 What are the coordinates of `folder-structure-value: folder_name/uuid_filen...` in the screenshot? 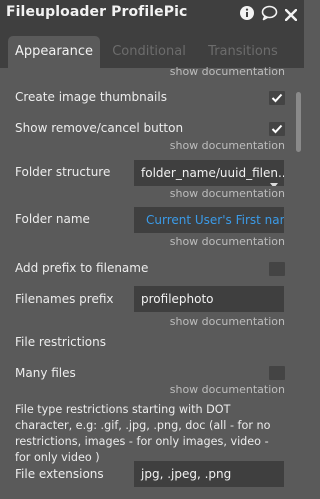 It's located at (212, 173).